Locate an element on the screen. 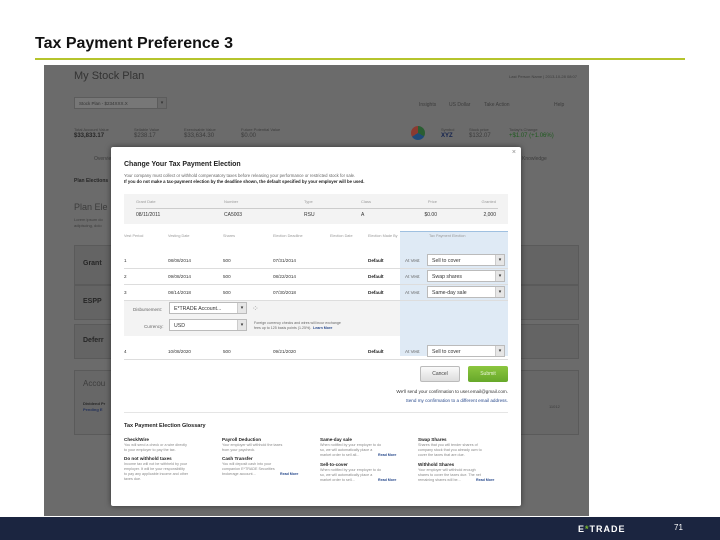 This screenshot has height=540, width=720. disbursement-select: E*TRADE Account... ▾ is located at coordinates (208, 308).